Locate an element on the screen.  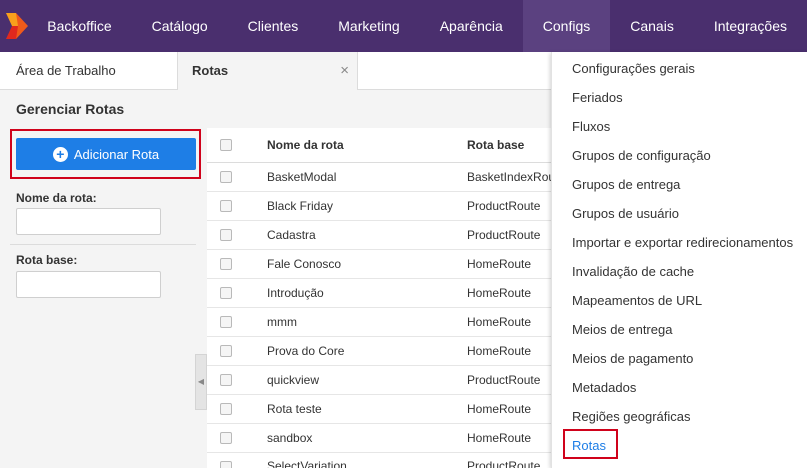
table-row: Fale Conosco HomeRoute is located at coordinates (379, 264).